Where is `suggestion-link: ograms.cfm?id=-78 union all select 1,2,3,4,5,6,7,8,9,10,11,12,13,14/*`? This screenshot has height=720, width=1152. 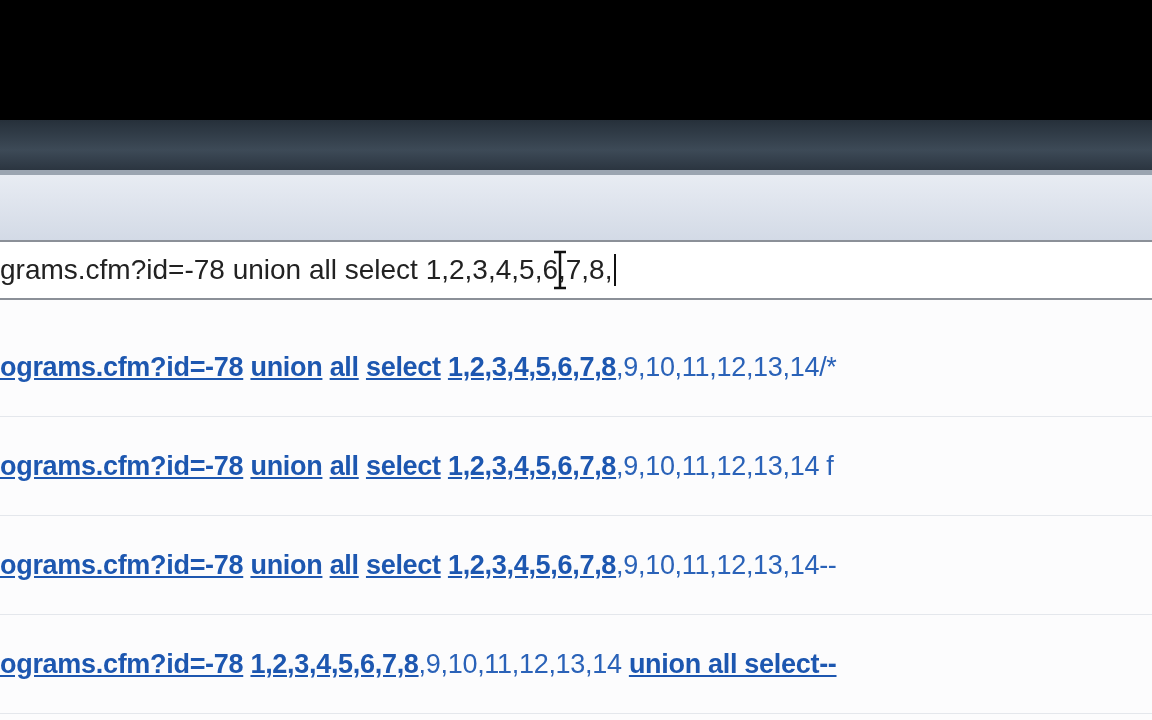 suggestion-link: ograms.cfm?id=-78 union all select 1,2,3,4,5,6,7,8,9,10,11,12,13,14/* is located at coordinates (418, 367).